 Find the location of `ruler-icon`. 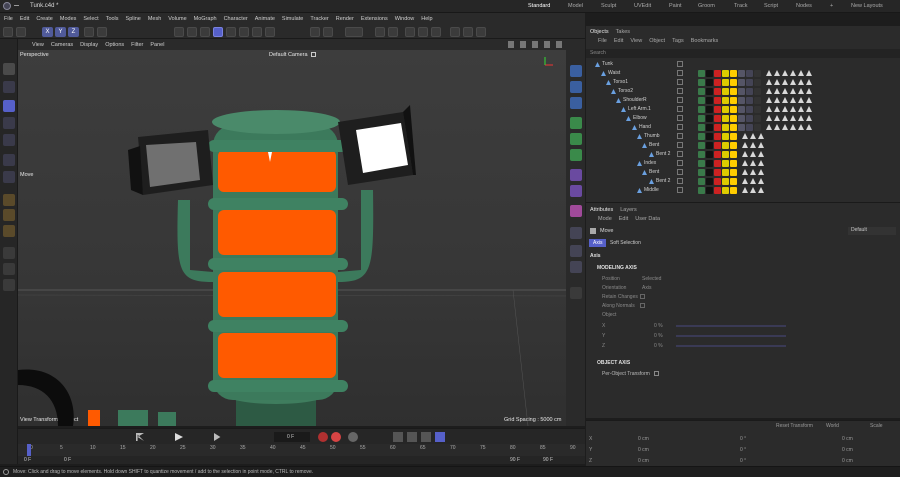

ruler-icon is located at coordinates (576, 293).